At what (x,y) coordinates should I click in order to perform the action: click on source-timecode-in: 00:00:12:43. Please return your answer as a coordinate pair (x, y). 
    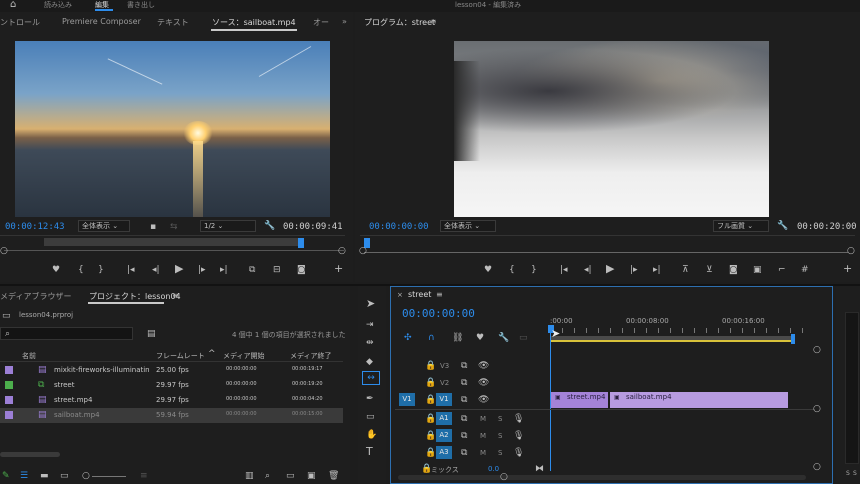
    Looking at the image, I should click on (35, 227).